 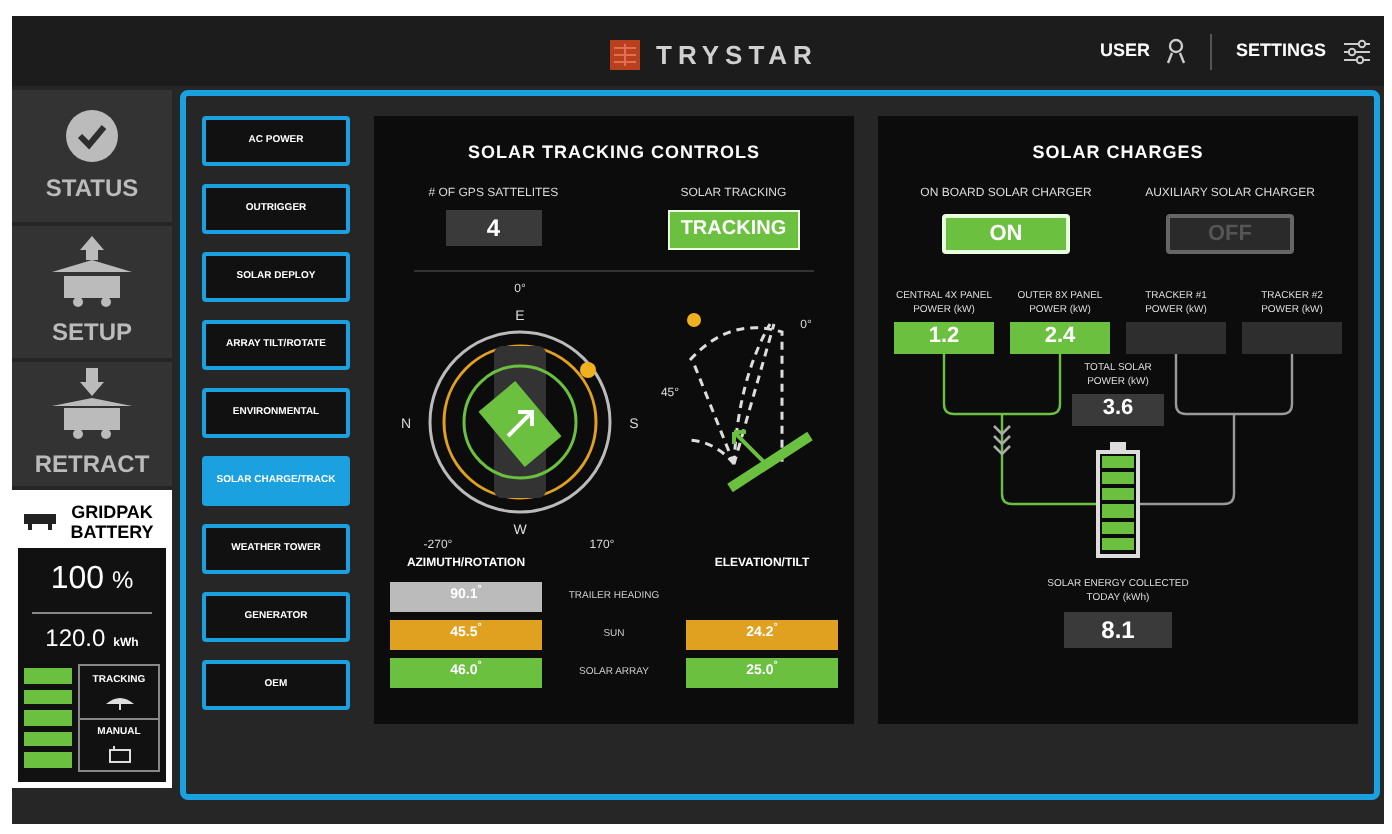 I want to click on user-link: USER, so click(x=1124, y=51).